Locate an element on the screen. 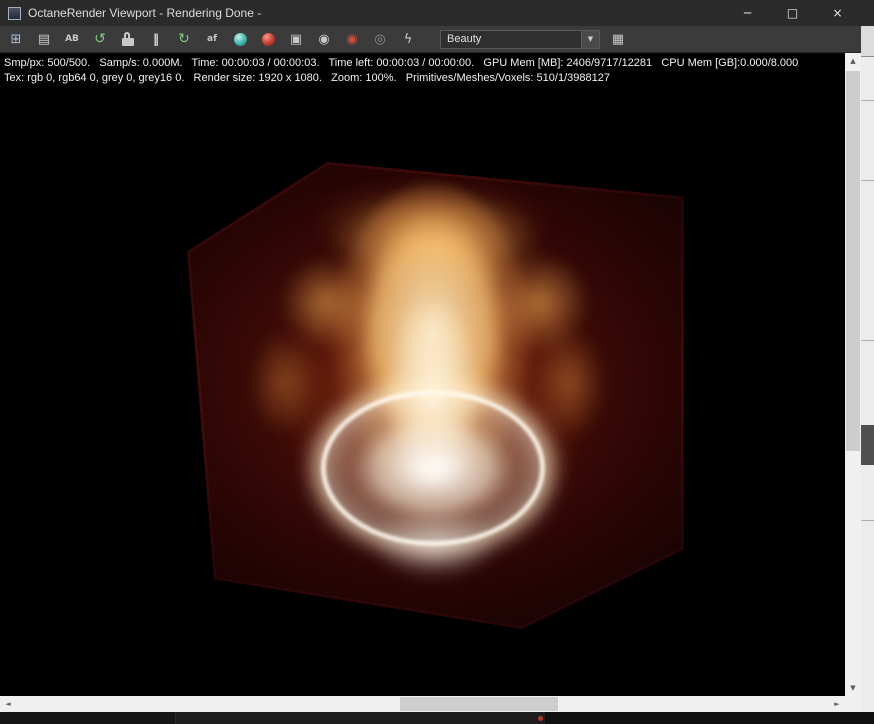 The width and height of the screenshot is (874, 724). film-camera-icon: ◎ is located at coordinates (380, 39).